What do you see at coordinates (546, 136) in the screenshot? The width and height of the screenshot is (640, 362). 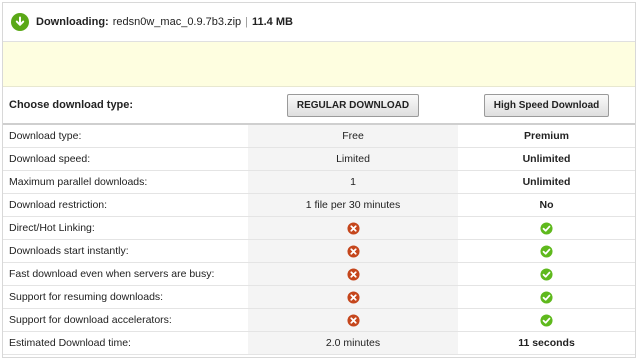 I see `premium-value: Premium` at bounding box center [546, 136].